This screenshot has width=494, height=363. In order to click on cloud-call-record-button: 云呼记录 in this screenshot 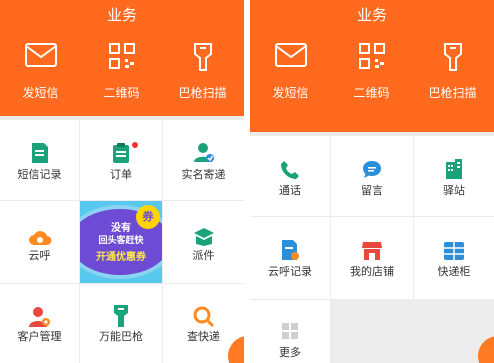, I will do `click(290, 258)`.